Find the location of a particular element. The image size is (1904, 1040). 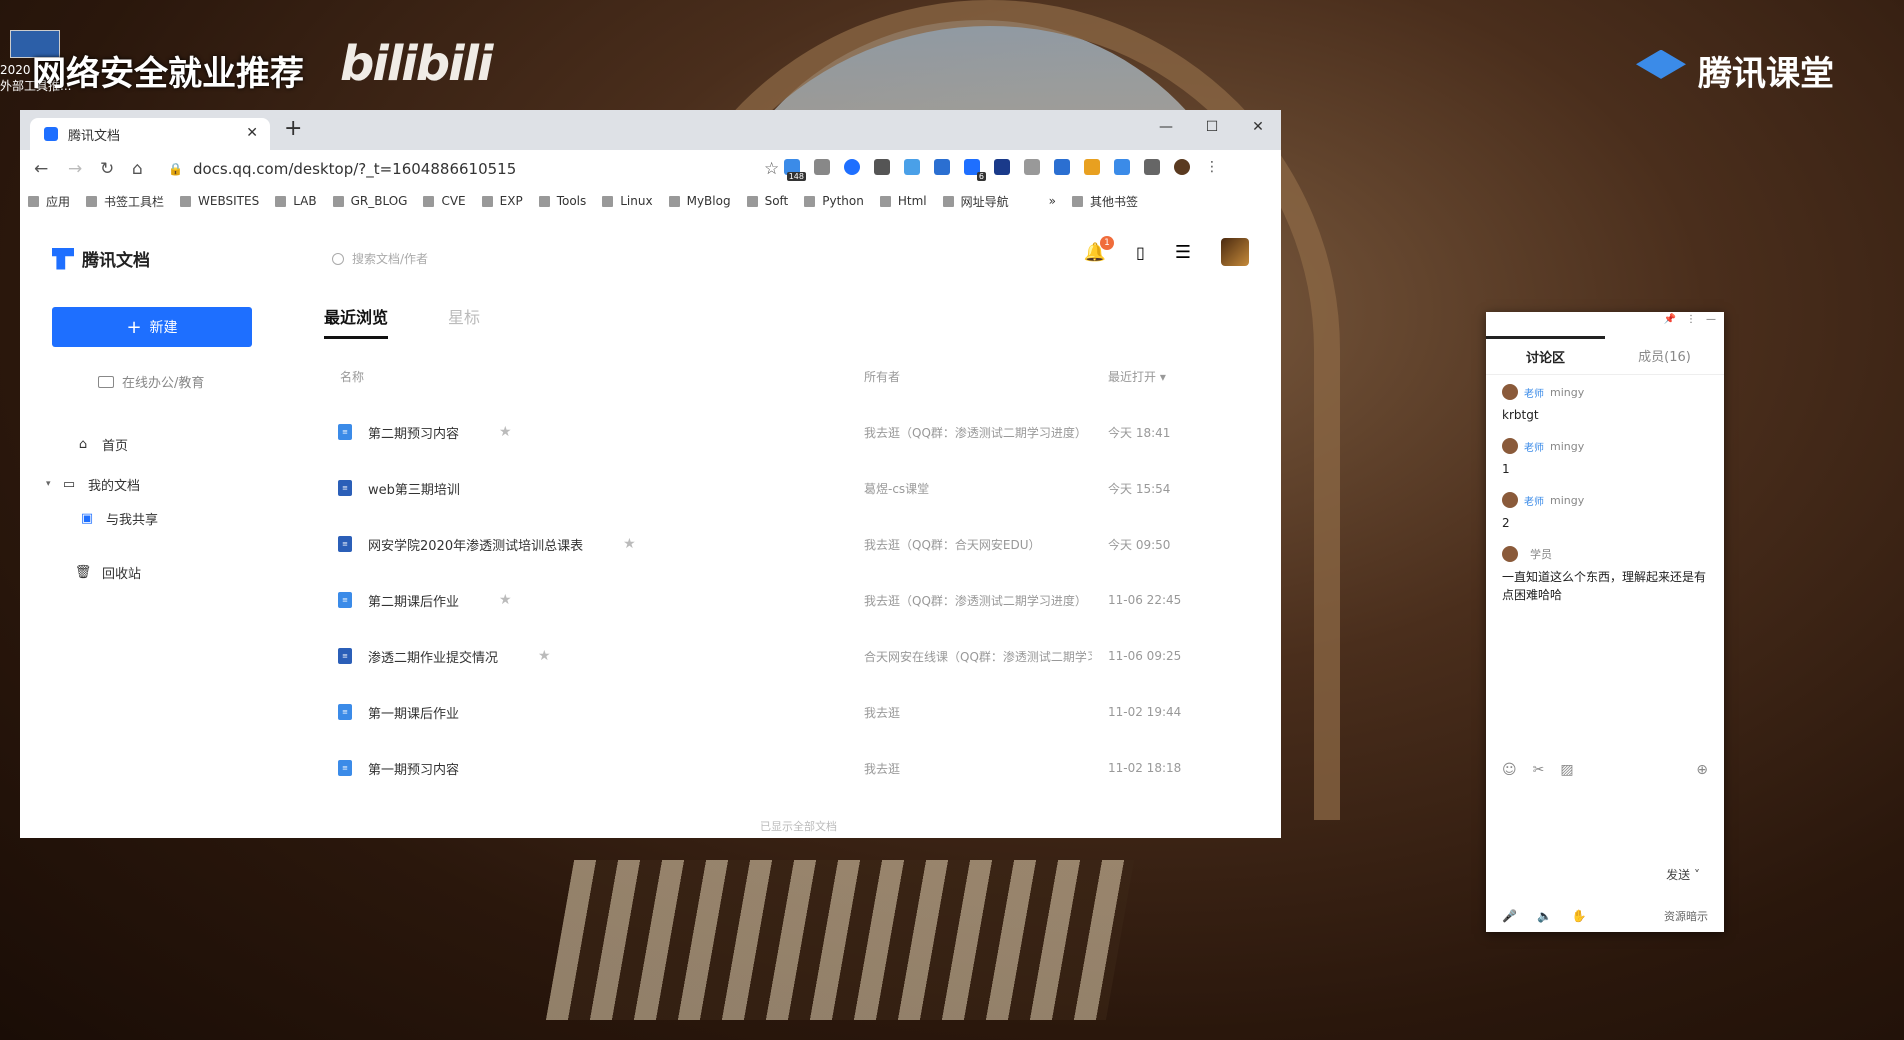

bookmark-item: » is located at coordinates (1052, 201).